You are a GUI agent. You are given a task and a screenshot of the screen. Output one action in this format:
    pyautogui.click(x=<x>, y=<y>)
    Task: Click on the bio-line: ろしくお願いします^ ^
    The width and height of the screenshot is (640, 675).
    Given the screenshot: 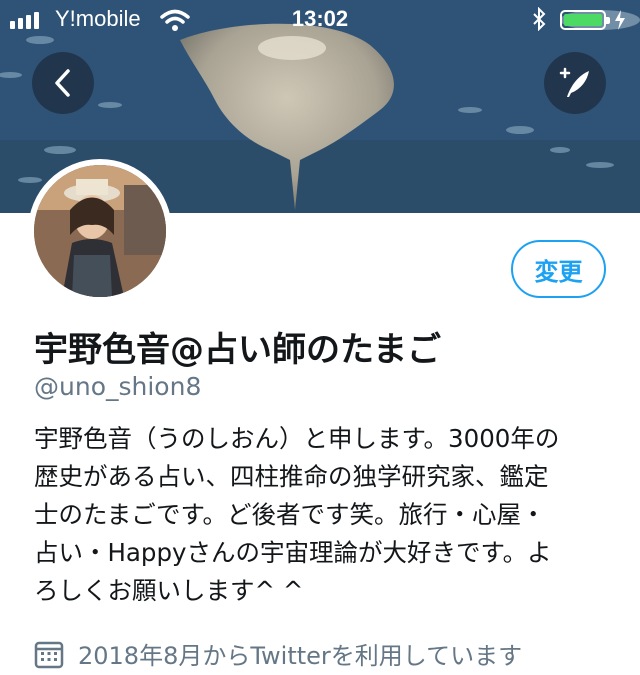 What is the action you would take?
    pyautogui.click(x=169, y=590)
    